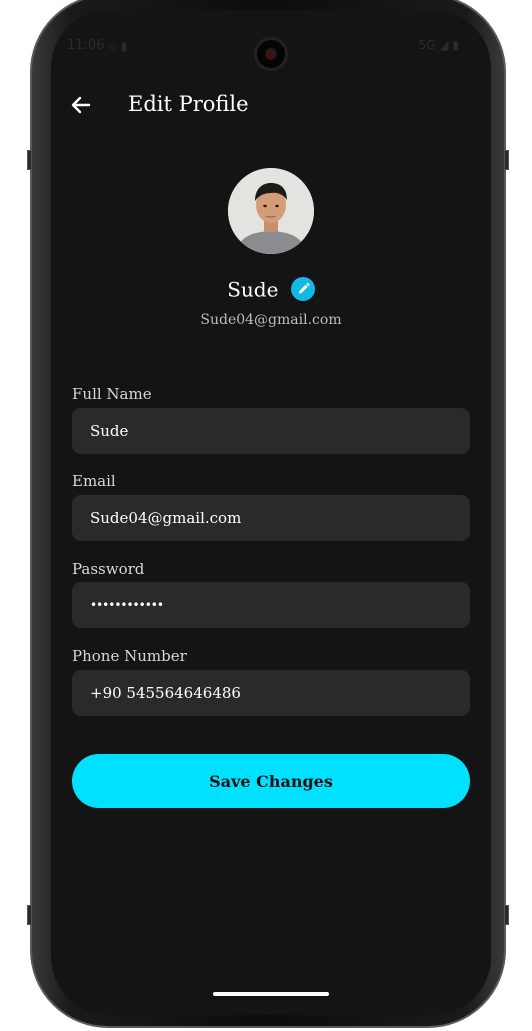  I want to click on status-right-group: 5G ◢ ▮, so click(439, 45).